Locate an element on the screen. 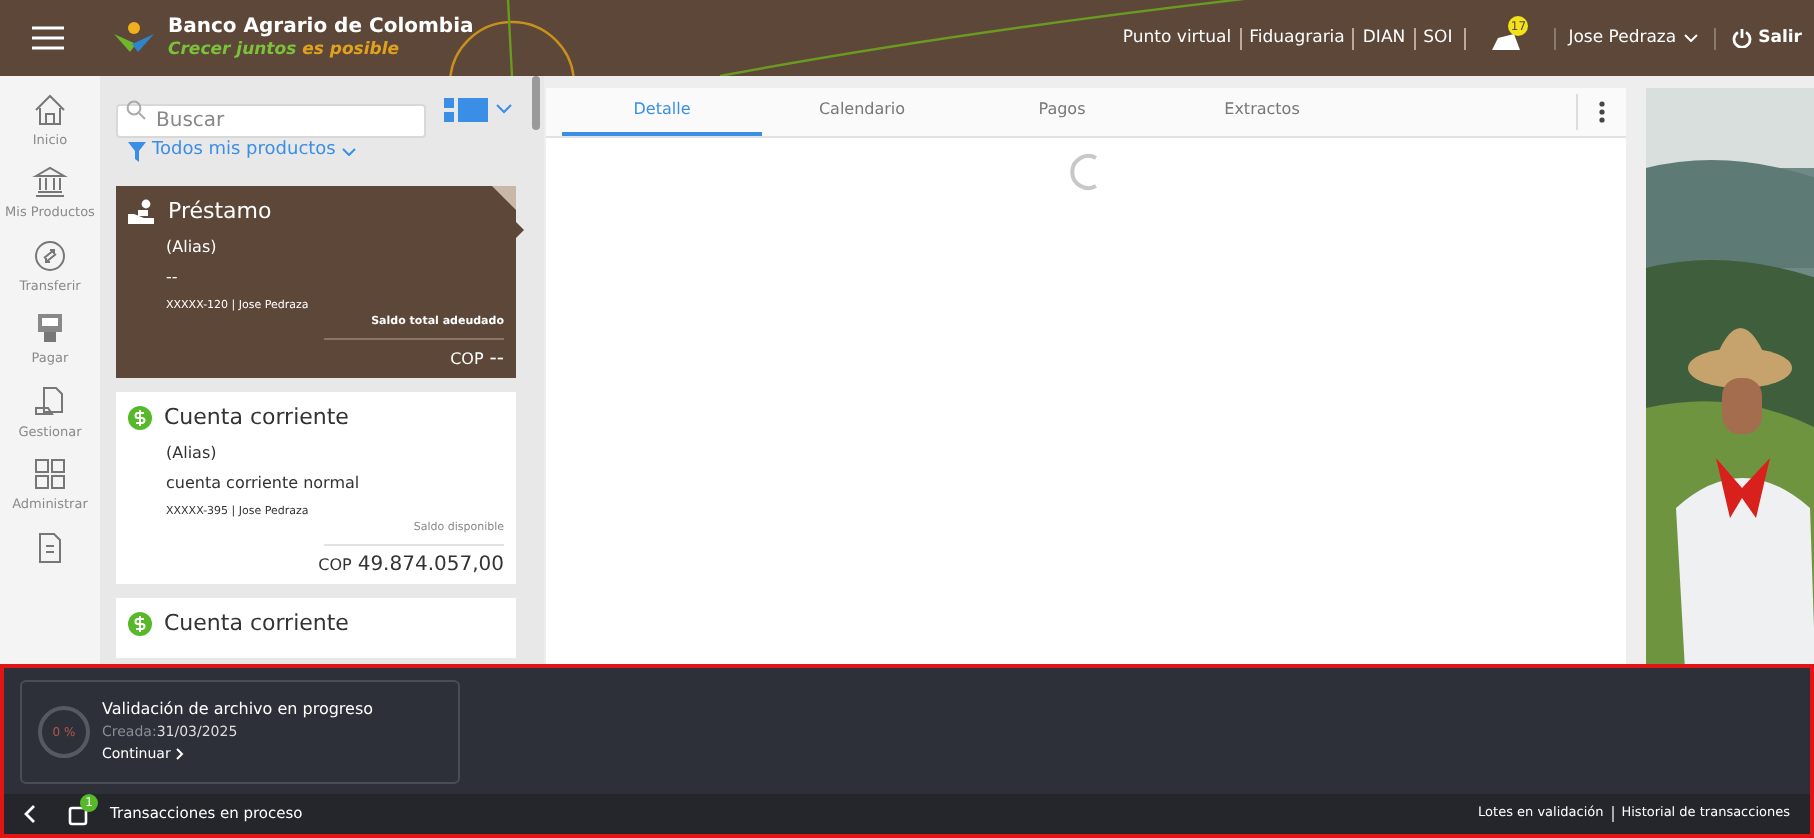 This screenshot has width=1814, height=838. logout-button: Salir is located at coordinates (1767, 38).